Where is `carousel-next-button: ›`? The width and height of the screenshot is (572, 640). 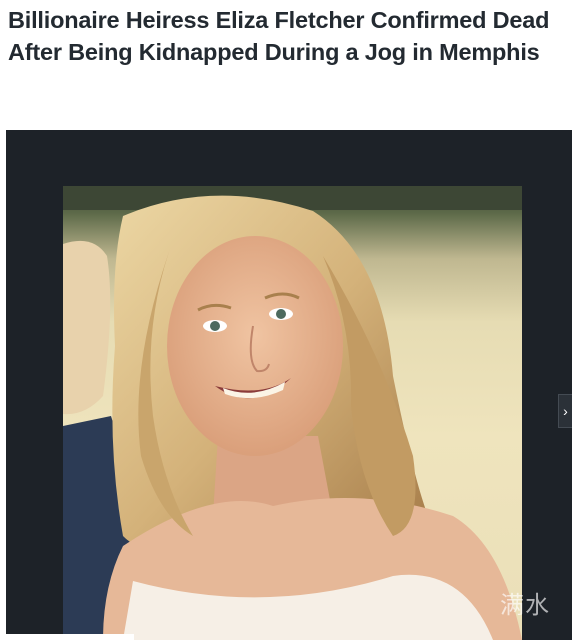 carousel-next-button: › is located at coordinates (565, 411).